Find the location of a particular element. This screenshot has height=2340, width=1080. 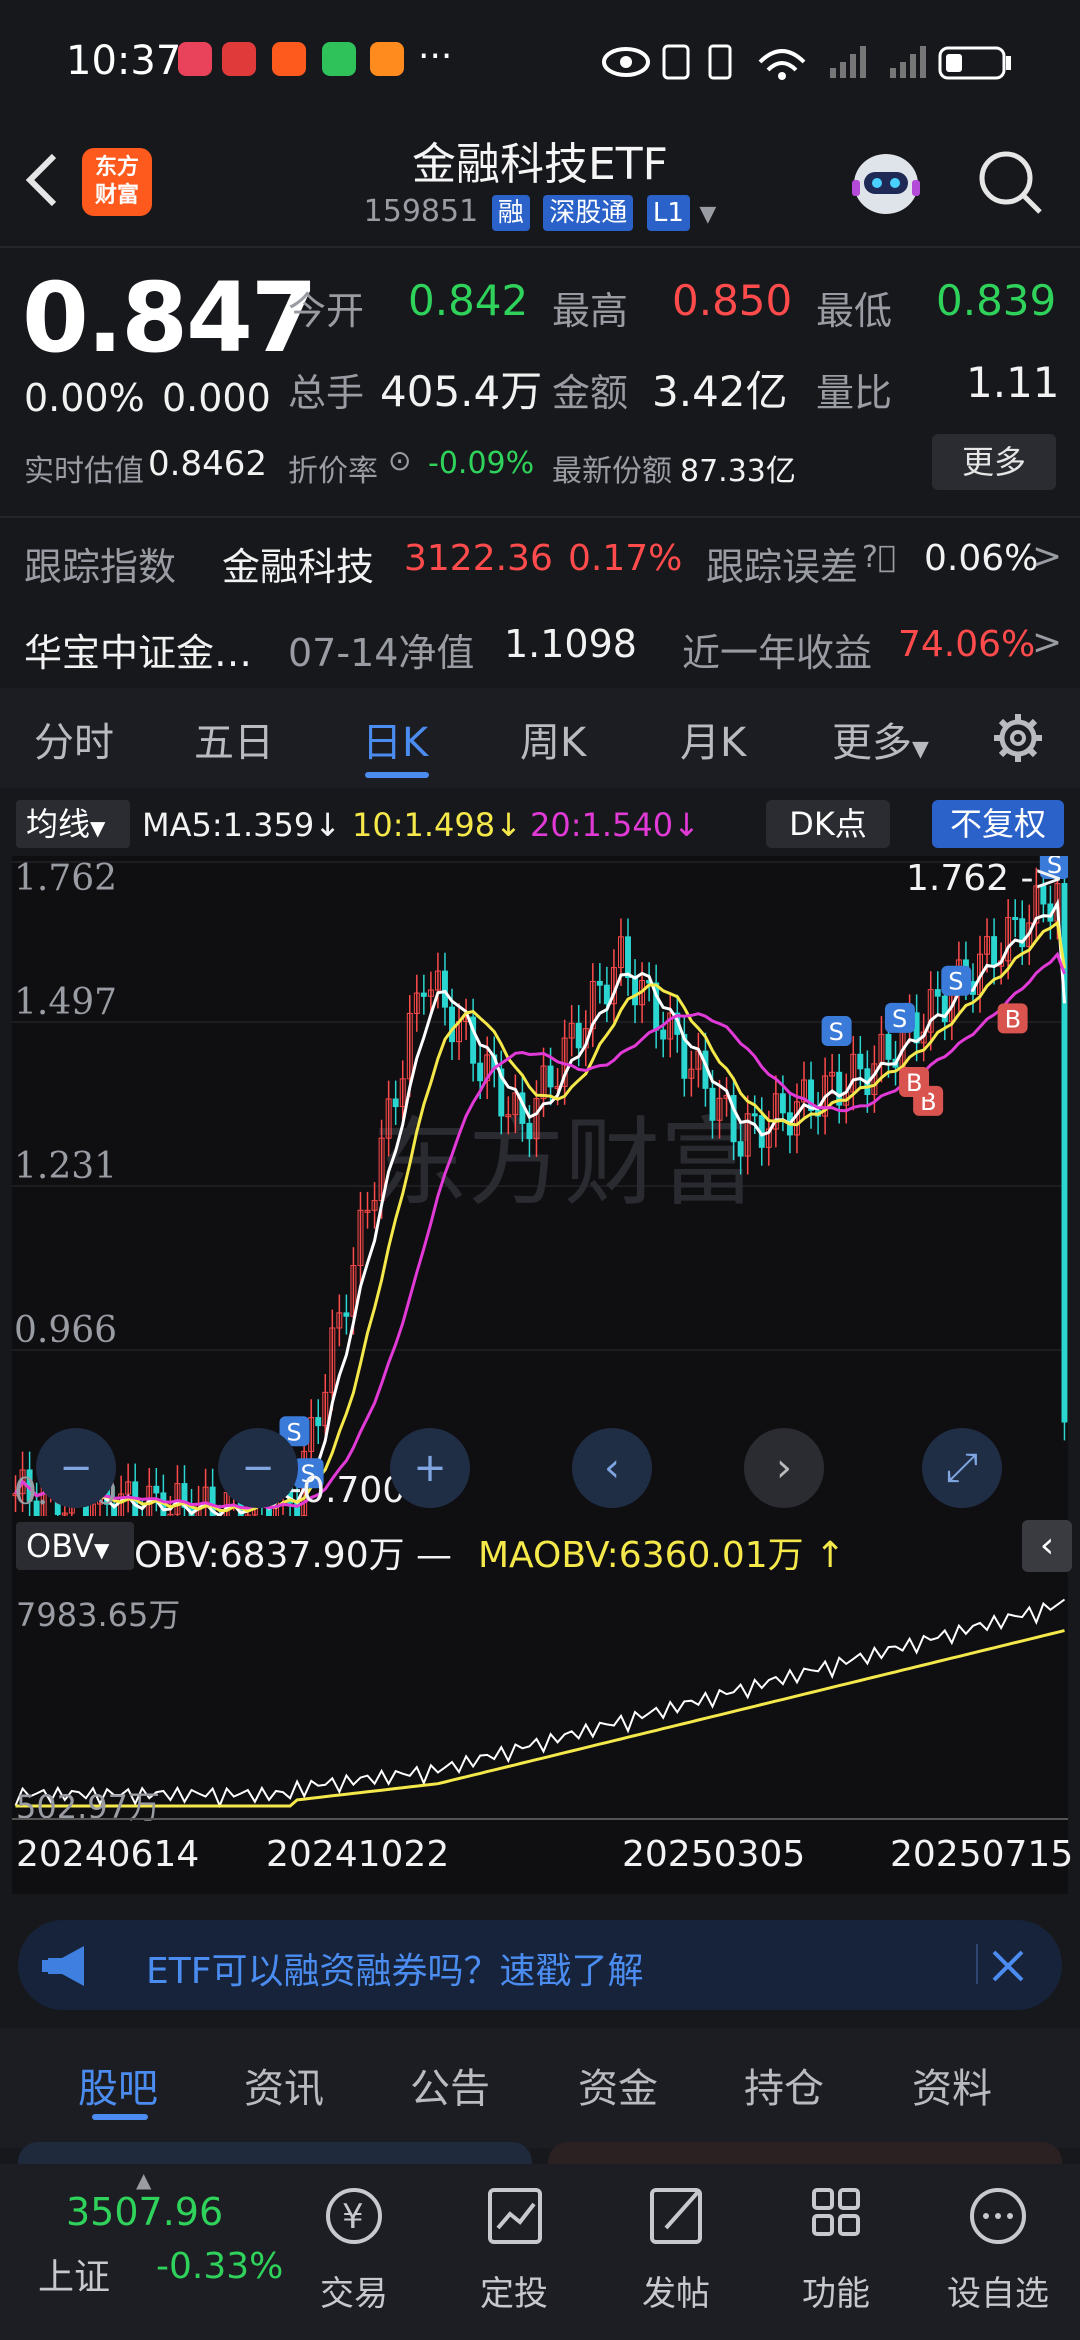

adjust-button: 不复权 is located at coordinates (998, 824).